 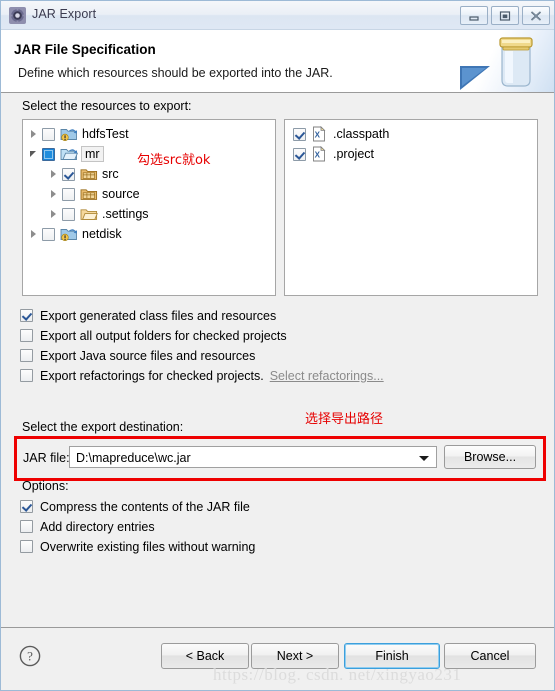 What do you see at coordinates (121, 194) in the screenshot?
I see `tree-item-label: source` at bounding box center [121, 194].